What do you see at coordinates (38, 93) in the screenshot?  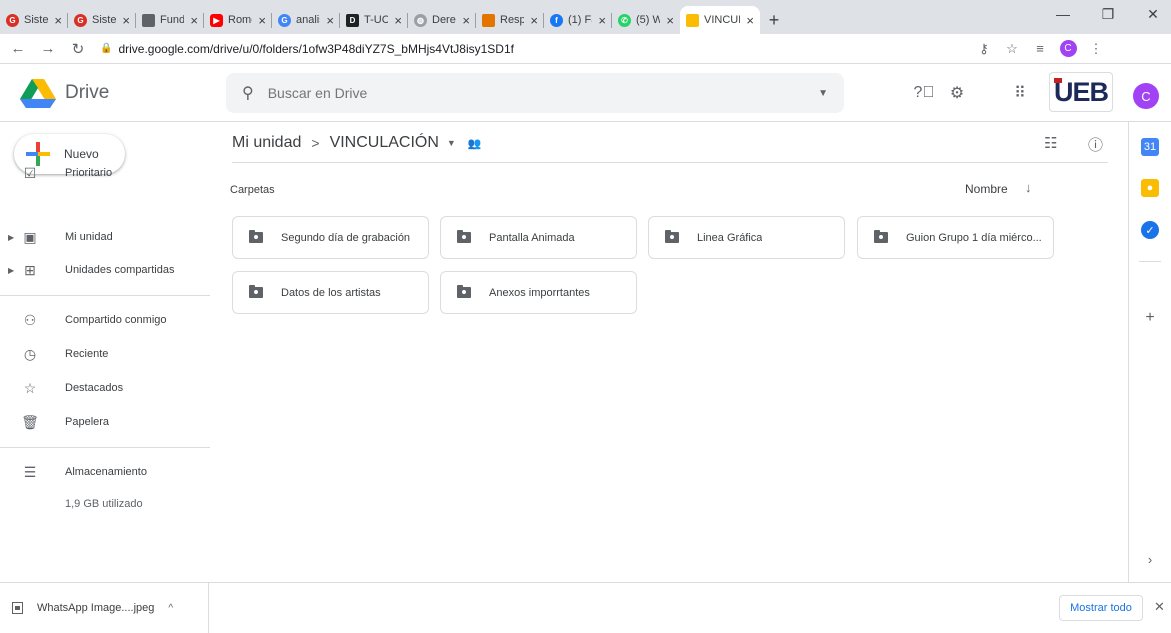 I see `drive-logo-icon` at bounding box center [38, 93].